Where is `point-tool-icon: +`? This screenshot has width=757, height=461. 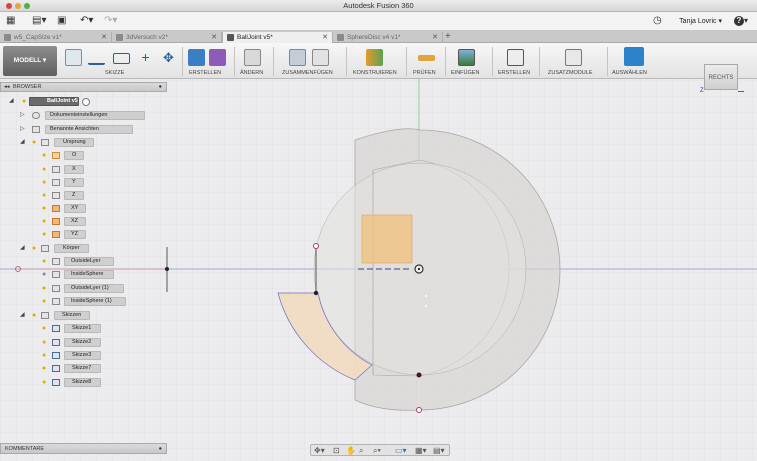
point-tool-icon: + is located at coordinates (145, 57).